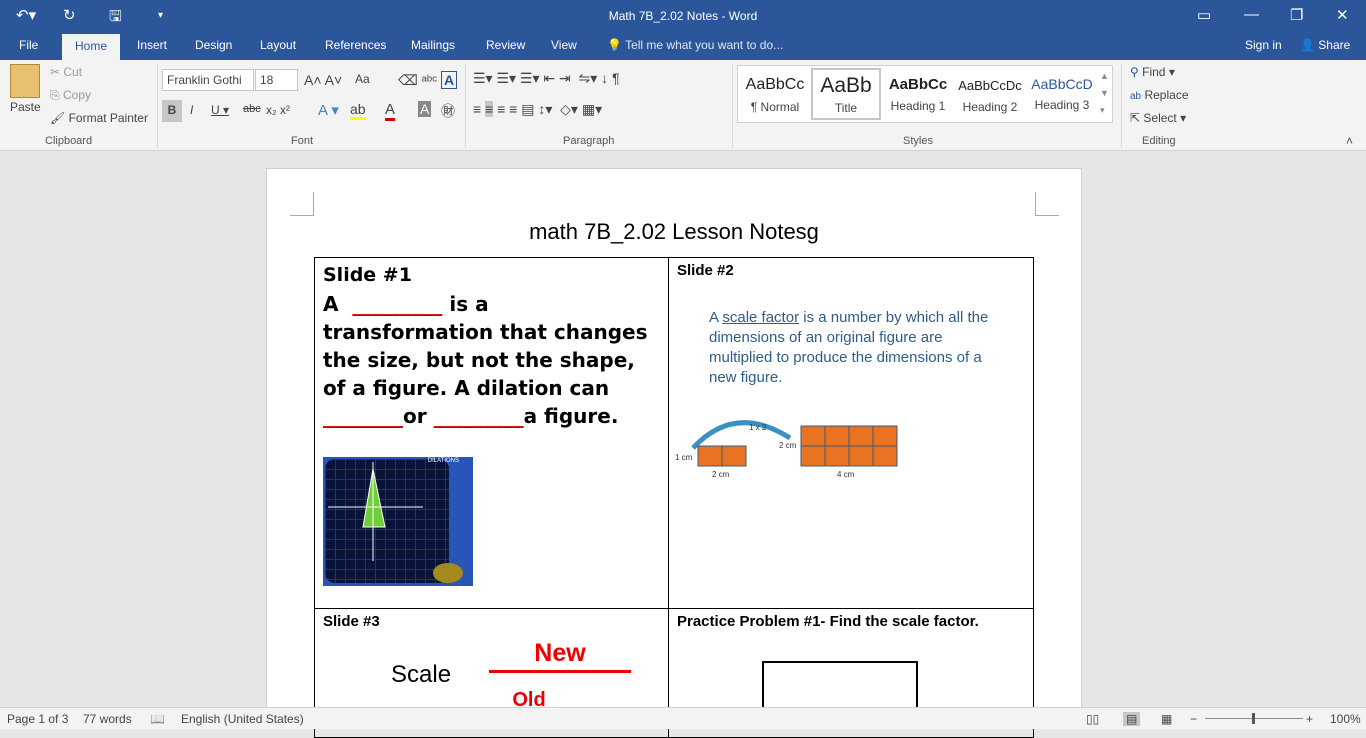  Describe the element at coordinates (1307, 45) in the screenshot. I see `person-icon: 👤` at that location.